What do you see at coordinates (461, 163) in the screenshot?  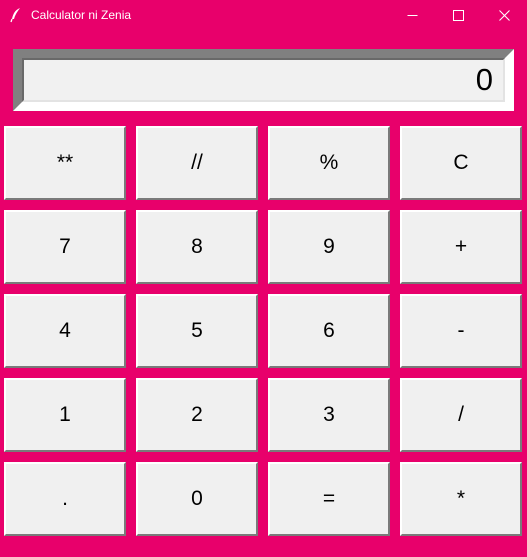 I see `clear-button: C` at bounding box center [461, 163].